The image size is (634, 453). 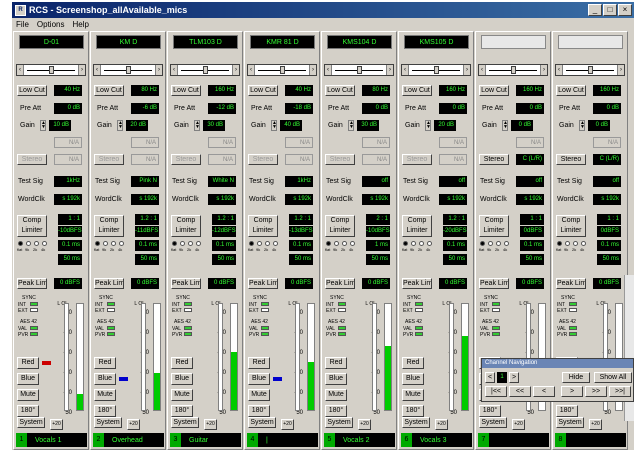 I want to click on prev-page-button: <, so click(x=490, y=377).